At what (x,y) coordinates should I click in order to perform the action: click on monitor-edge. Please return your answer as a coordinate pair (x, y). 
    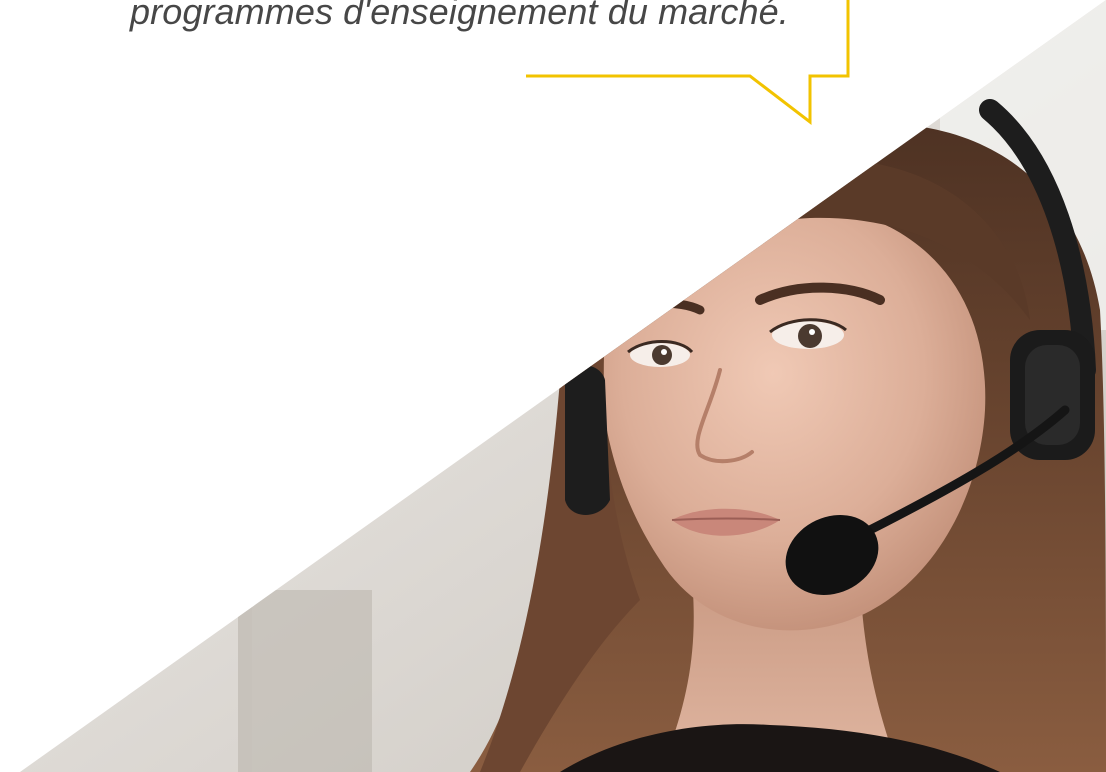
    Looking at the image, I should click on (245, 681).